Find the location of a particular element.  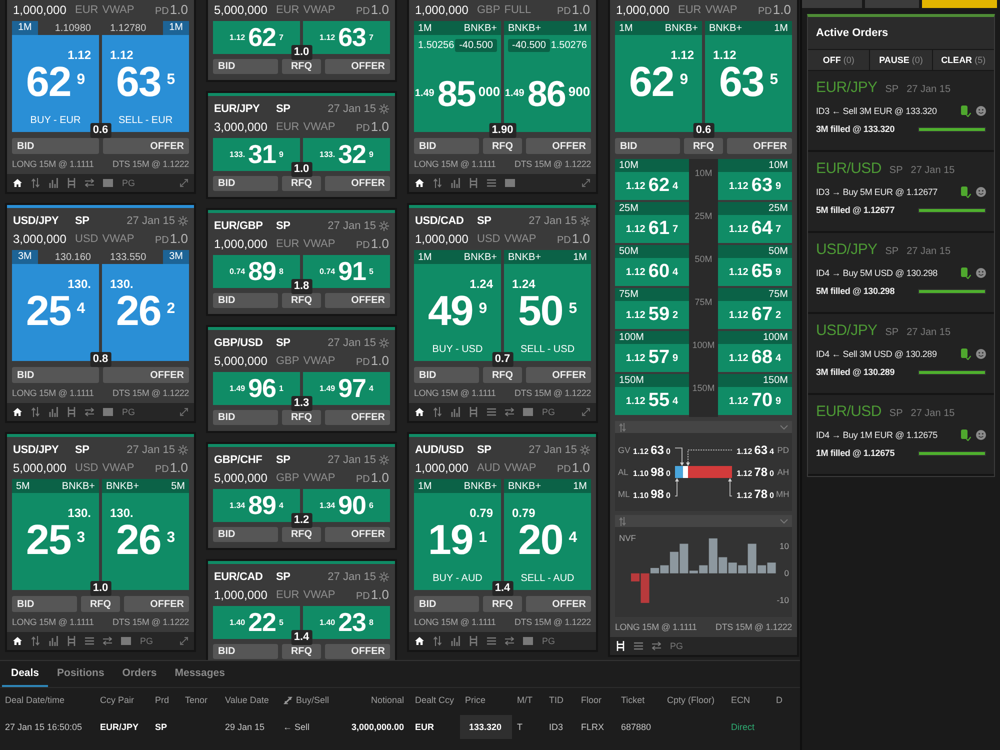

offer-price-button: 1.12 65 9 is located at coordinates (755, 272).